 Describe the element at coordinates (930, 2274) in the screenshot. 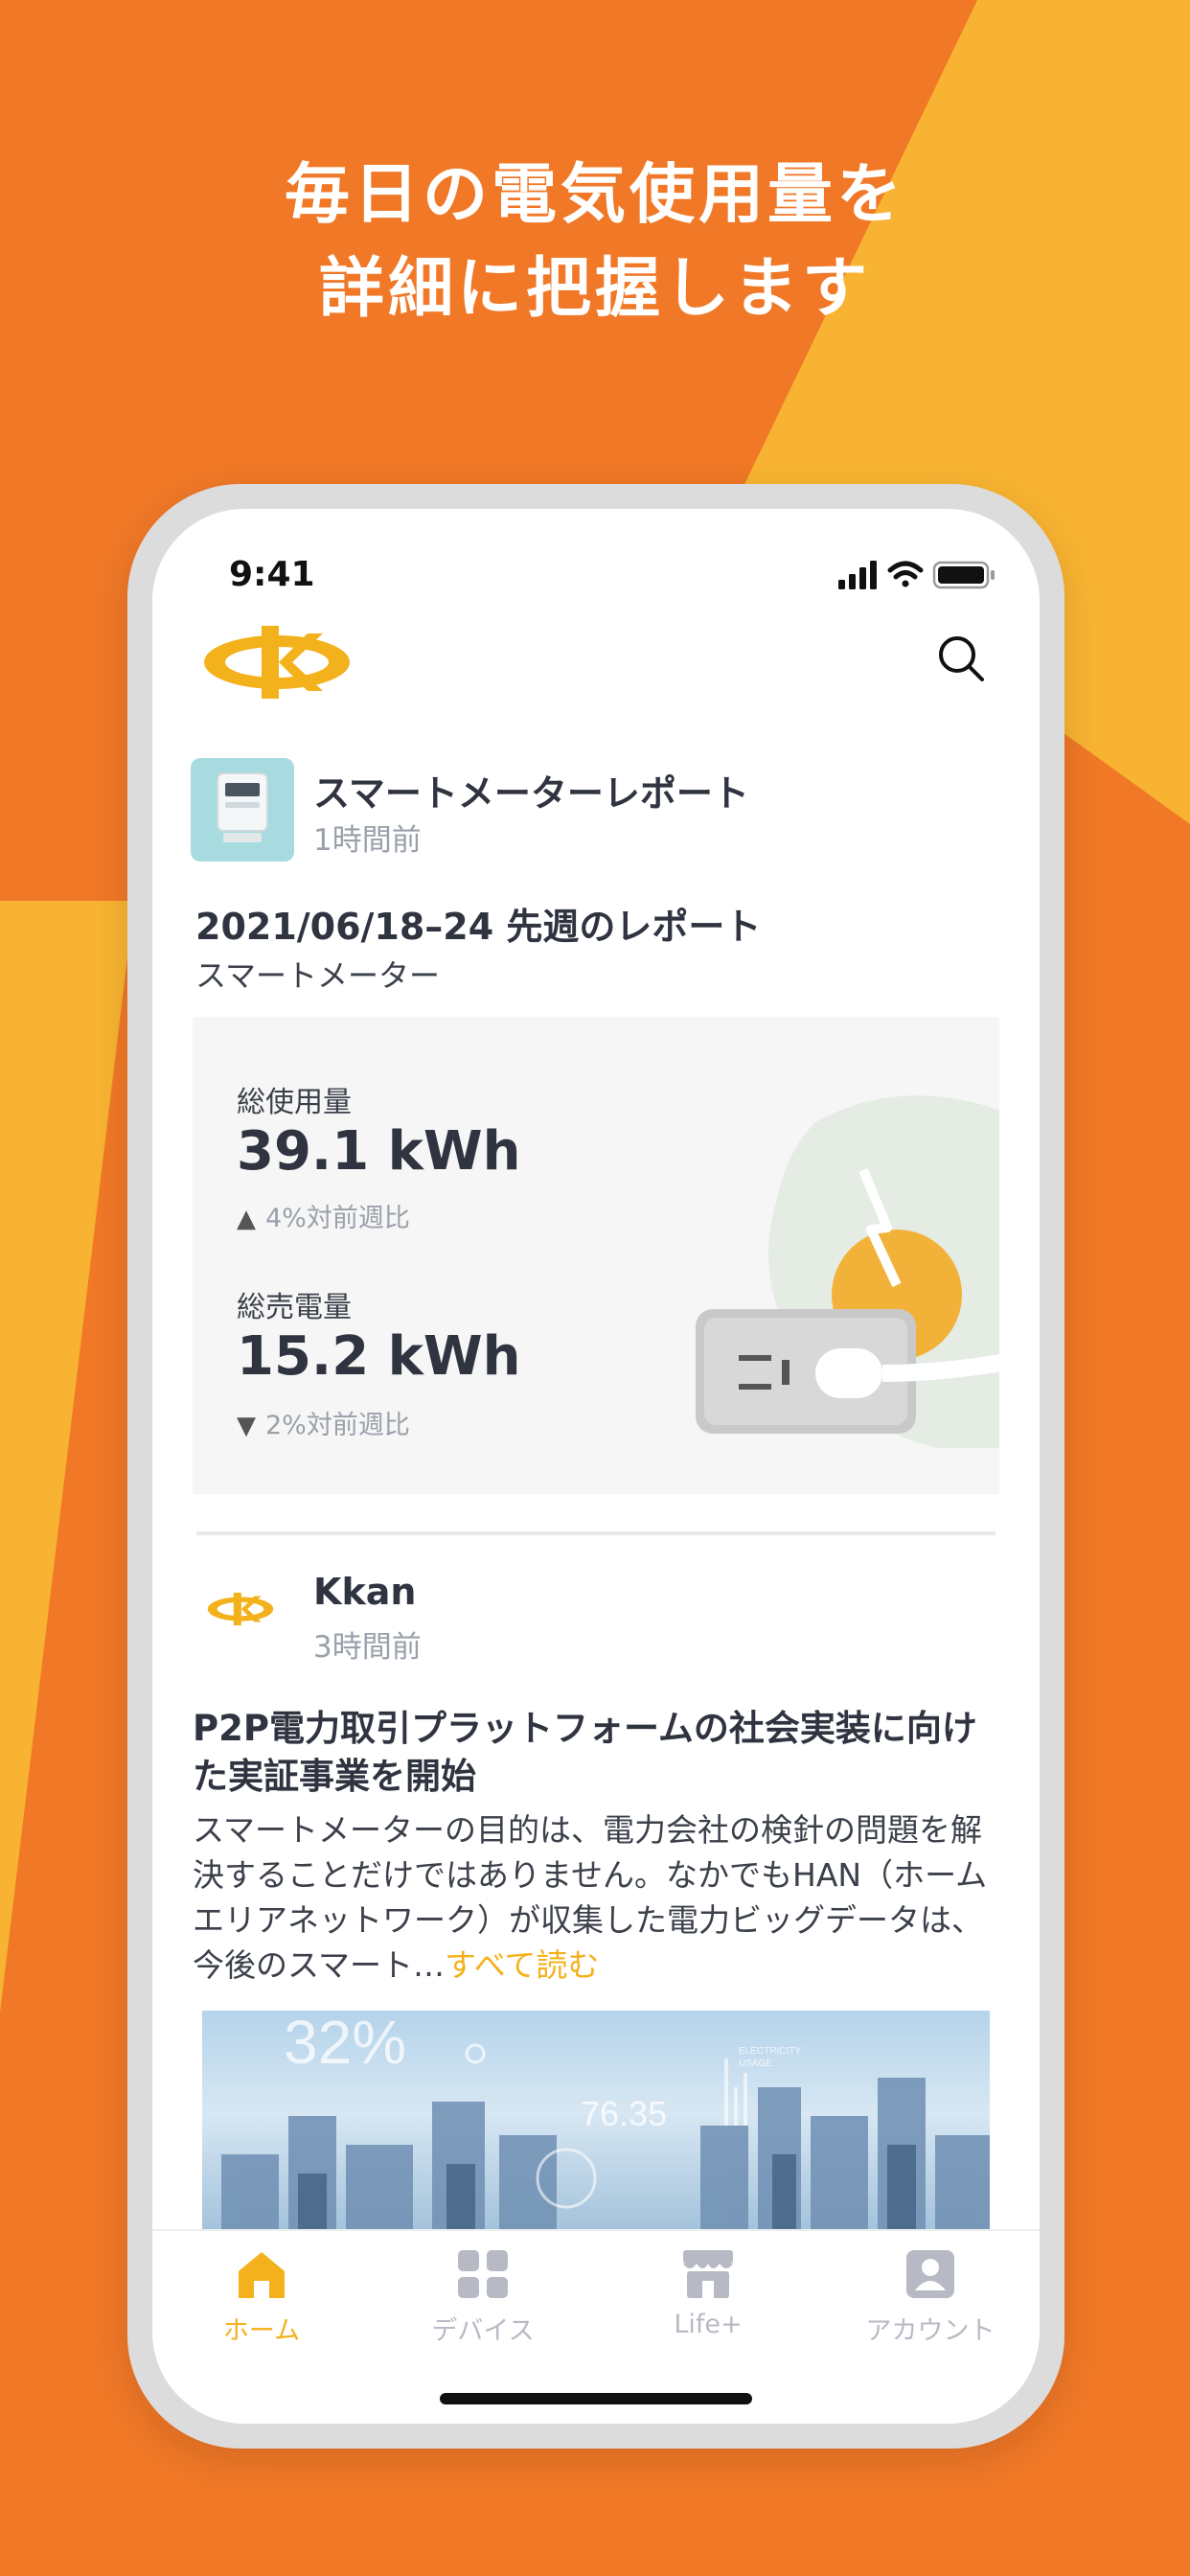

I see `account-icon` at that location.